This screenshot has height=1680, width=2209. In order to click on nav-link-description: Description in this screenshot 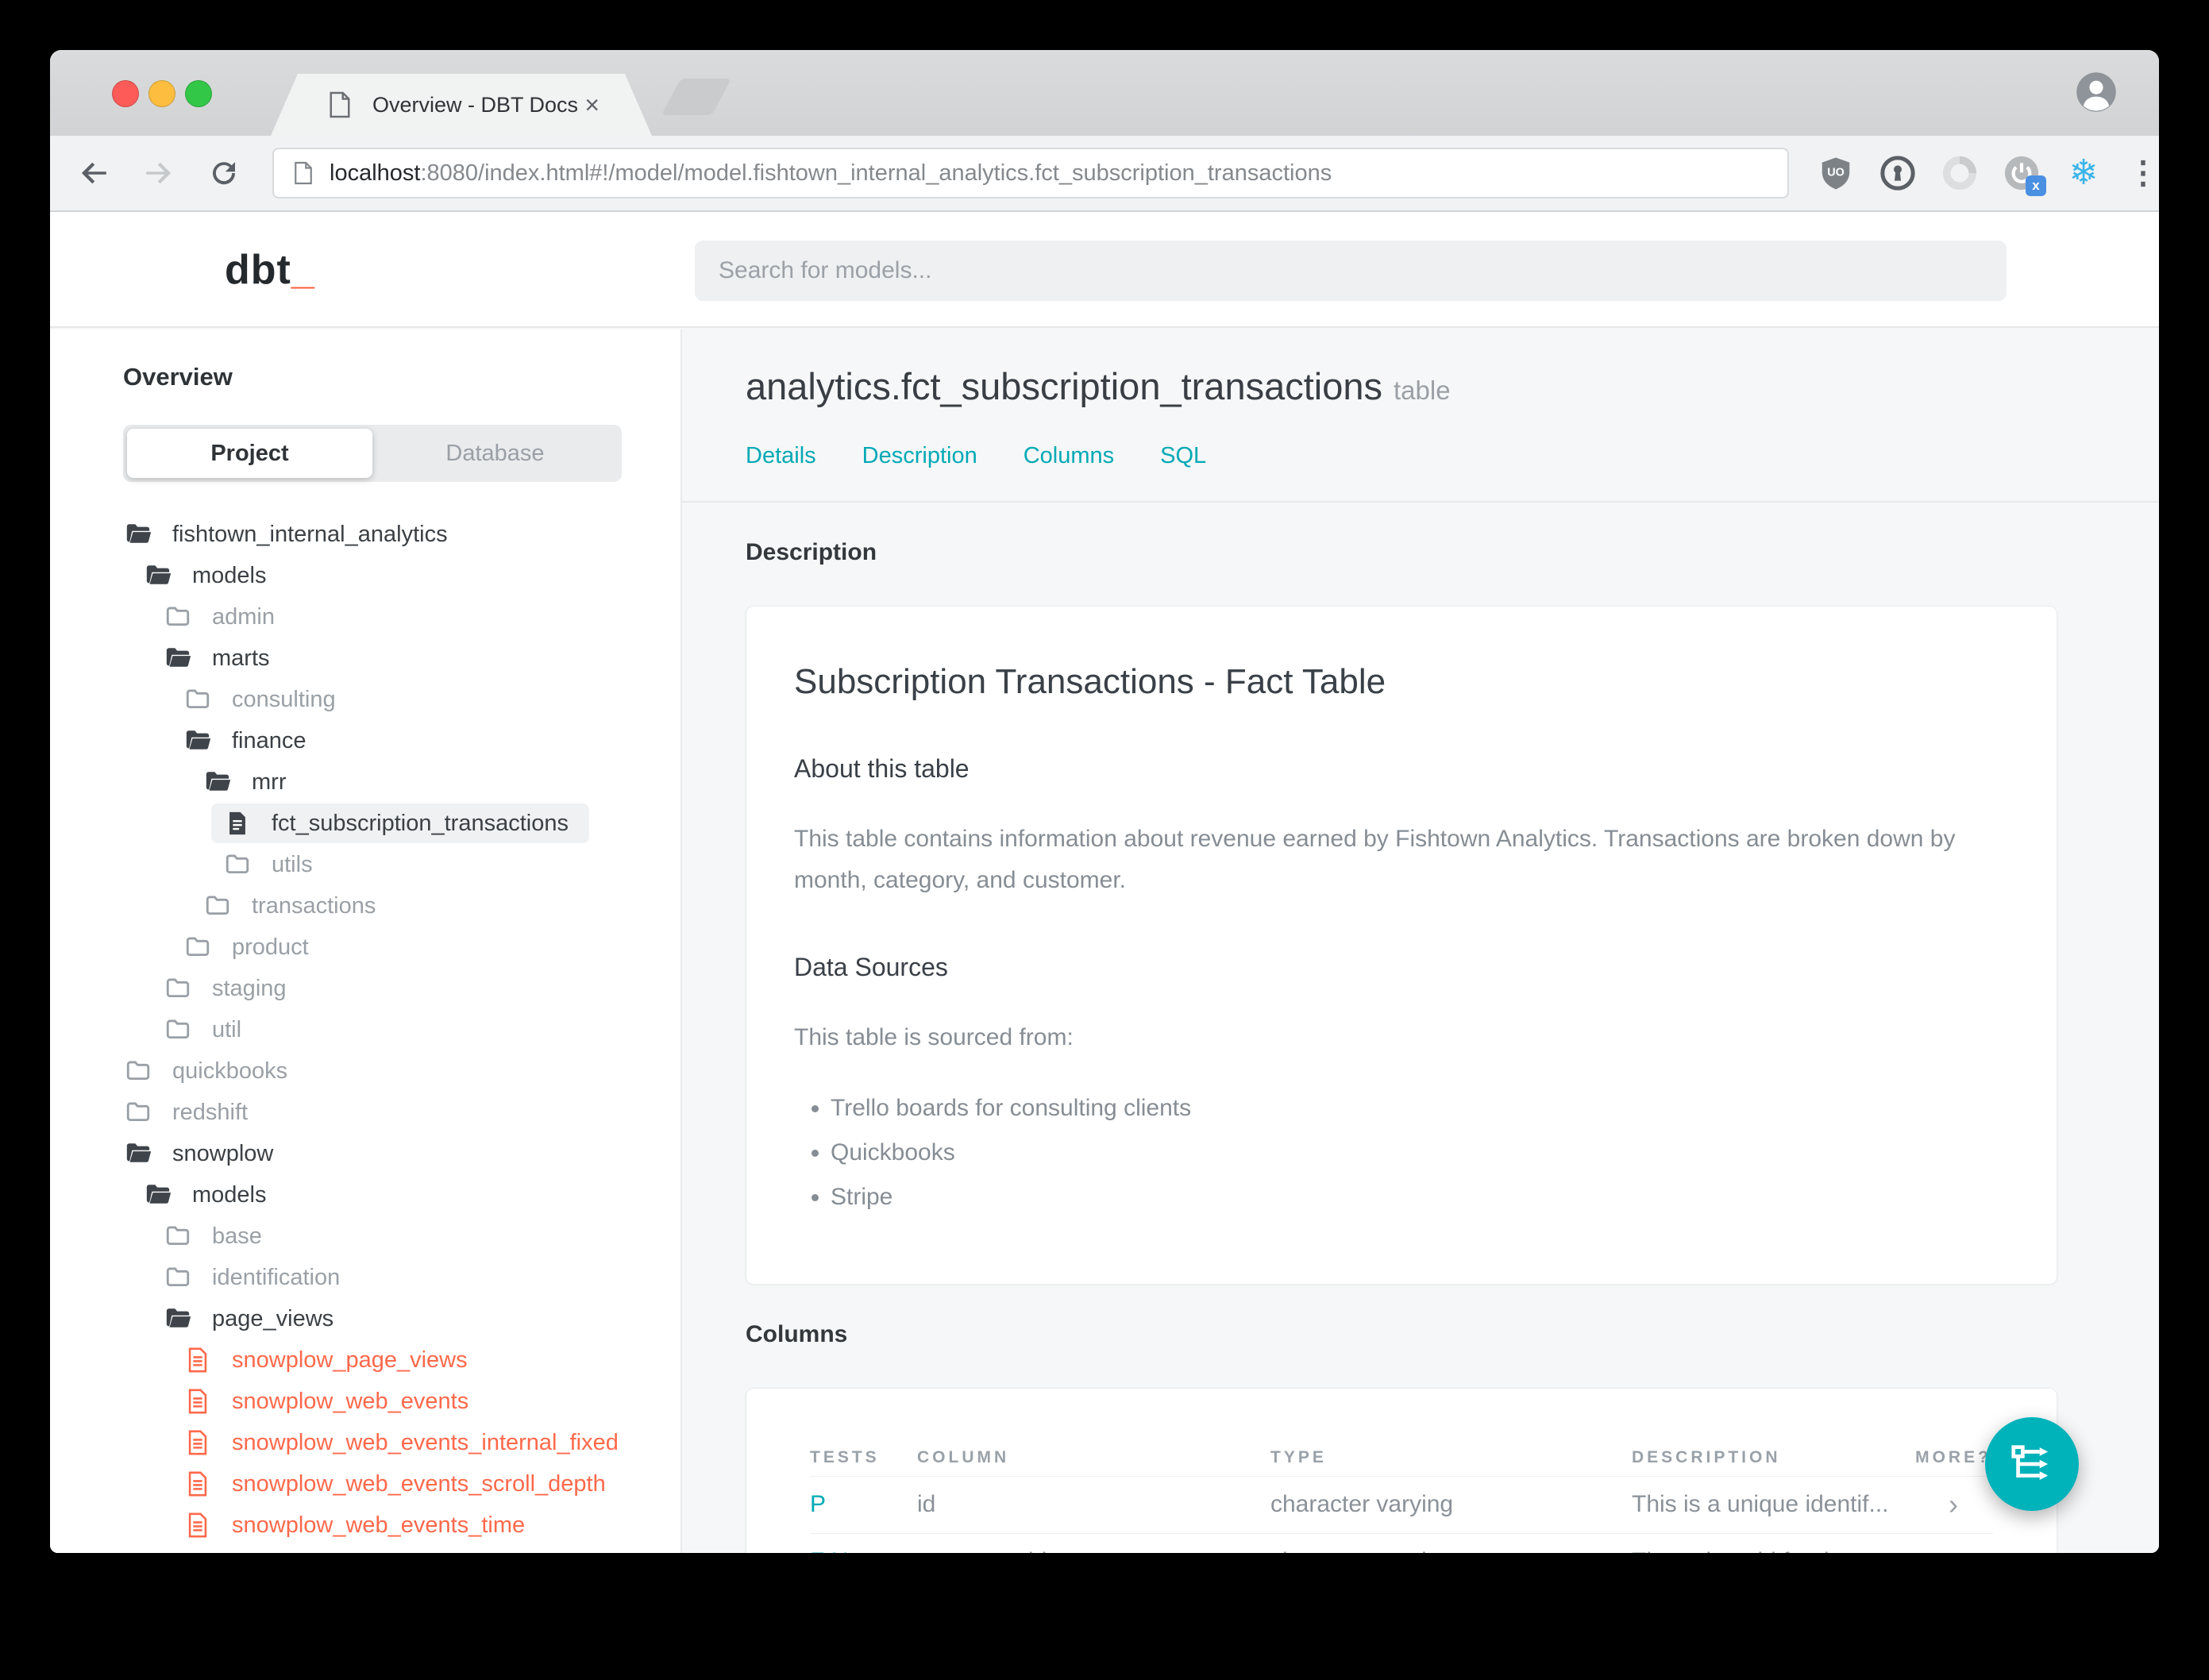, I will do `click(919, 456)`.